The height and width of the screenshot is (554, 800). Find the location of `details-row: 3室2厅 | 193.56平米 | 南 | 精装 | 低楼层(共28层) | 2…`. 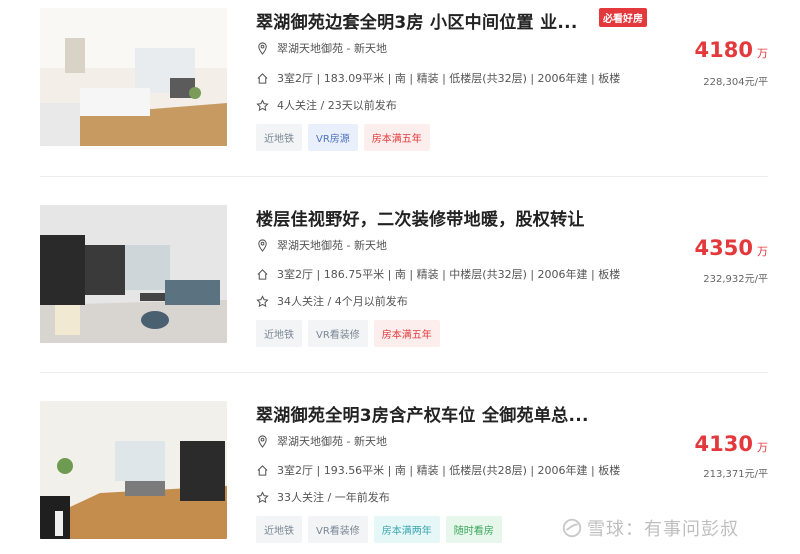

details-row: 3室2厅 | 193.56平米 | 南 | 精装 | 低楼层(共28层) | 2… is located at coordinates (438, 470).